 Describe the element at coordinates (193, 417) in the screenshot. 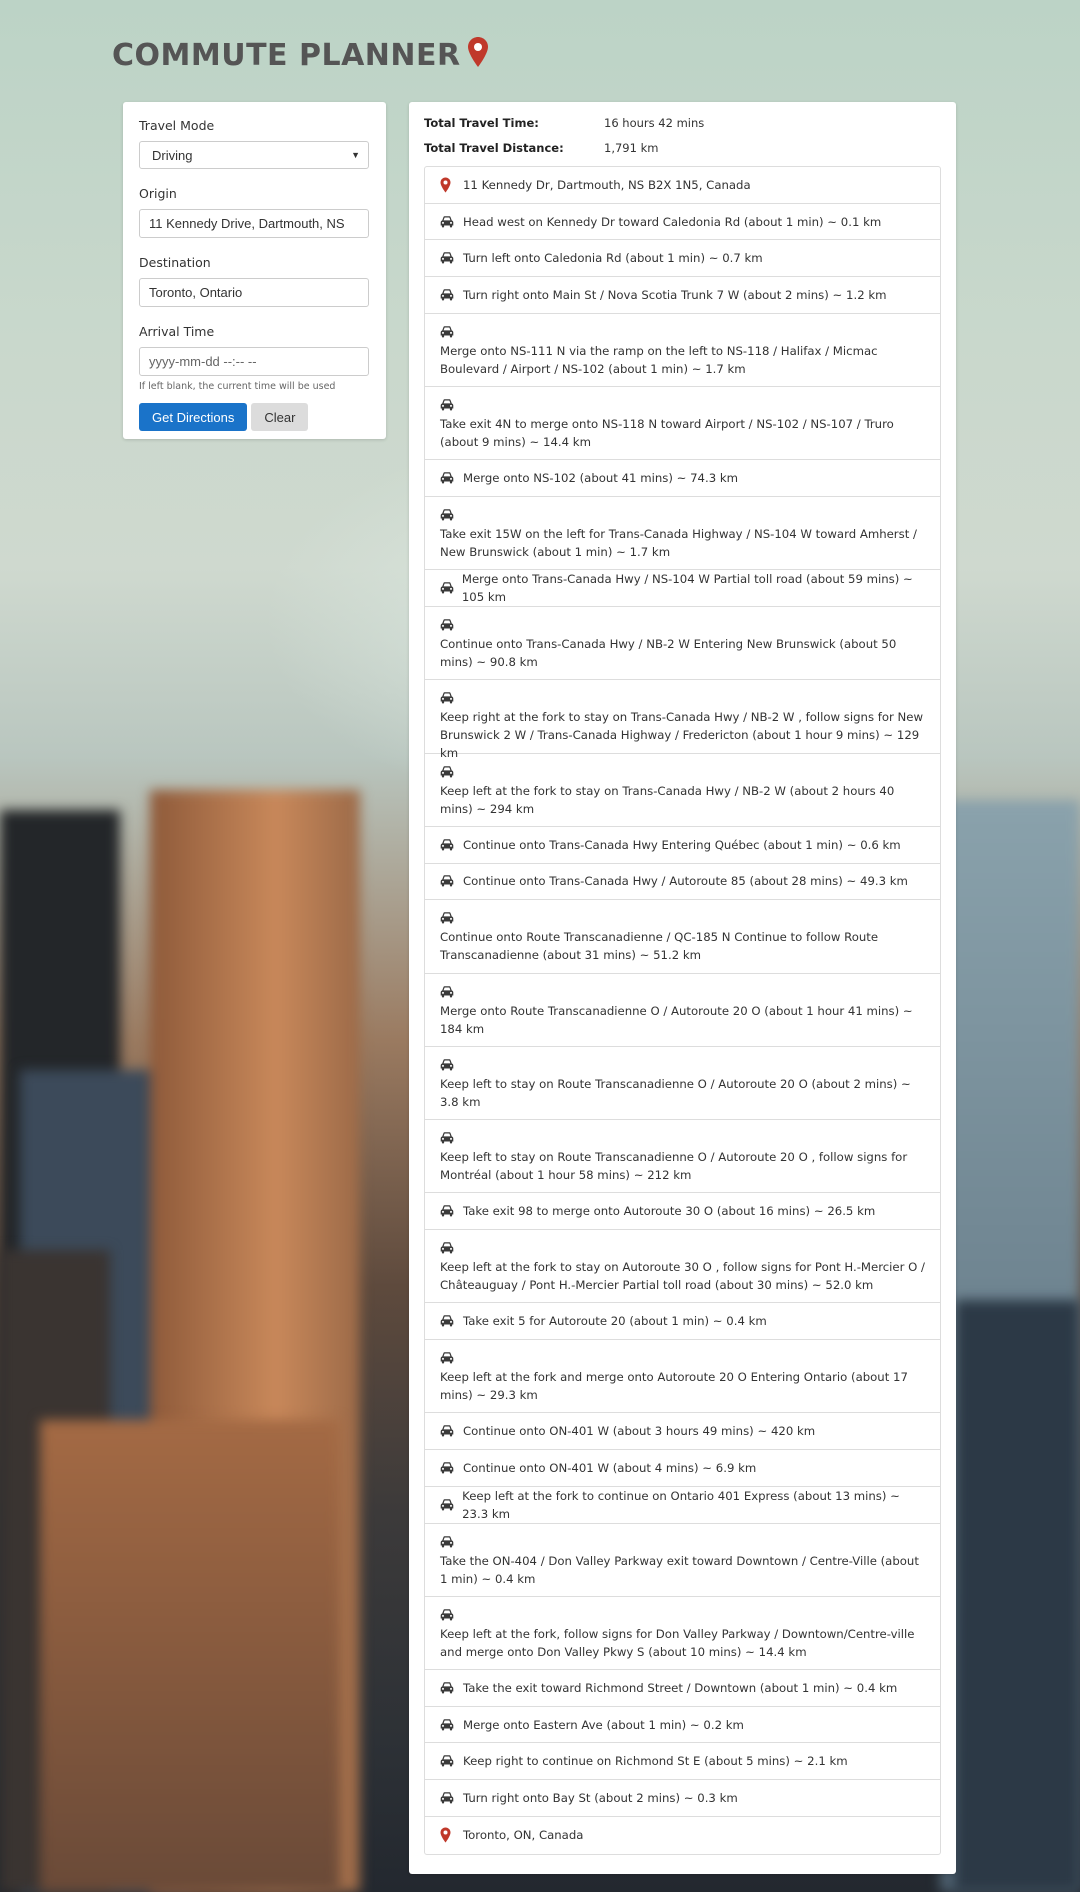

I see `get-directions-button: Get Directions` at that location.